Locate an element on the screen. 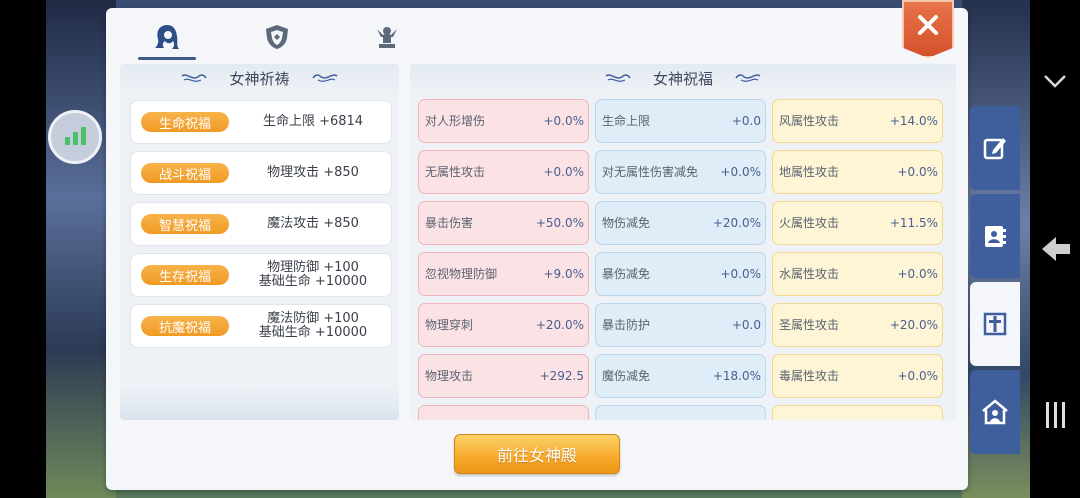 This screenshot has width=1080, height=498. section-title: 女神祝福 is located at coordinates (682, 78).